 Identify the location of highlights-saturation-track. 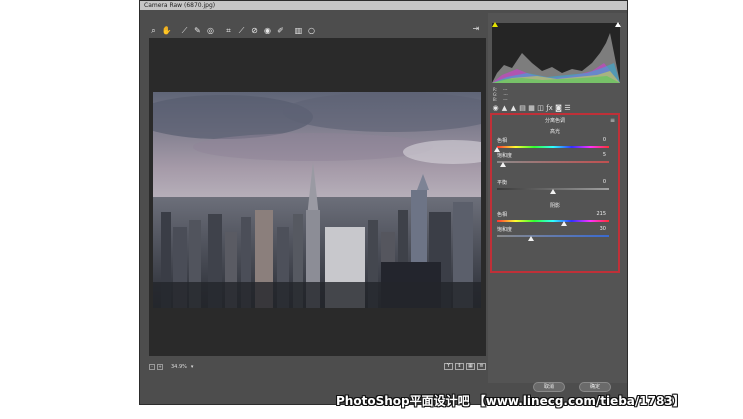
(553, 162).